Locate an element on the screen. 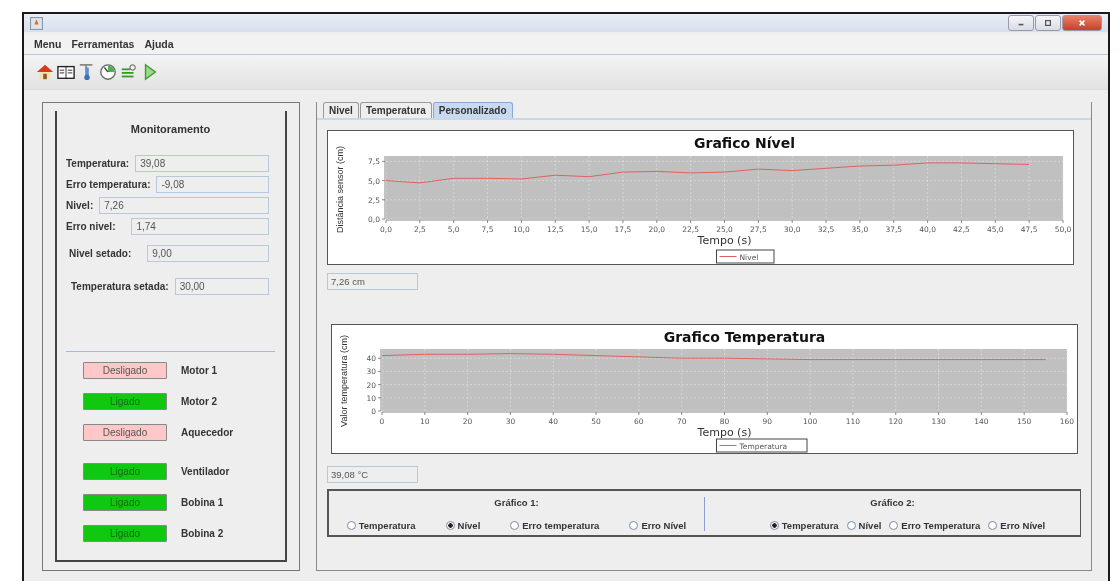 Image resolution: width=1120 pixels, height=585 pixels. field-label: Nivel: is located at coordinates (80, 205).